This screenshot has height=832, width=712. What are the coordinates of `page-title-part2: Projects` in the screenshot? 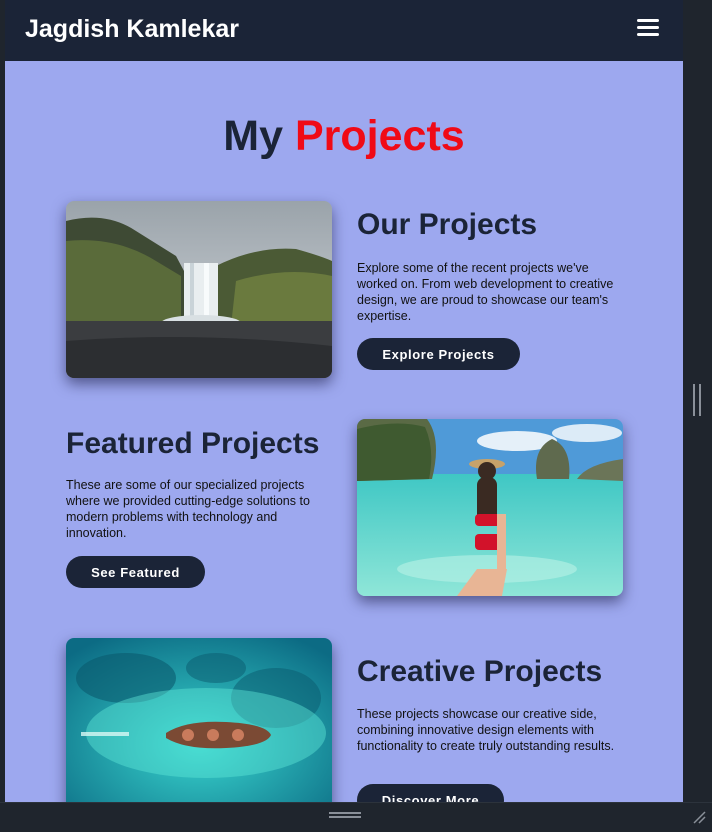 It's located at (379, 136).